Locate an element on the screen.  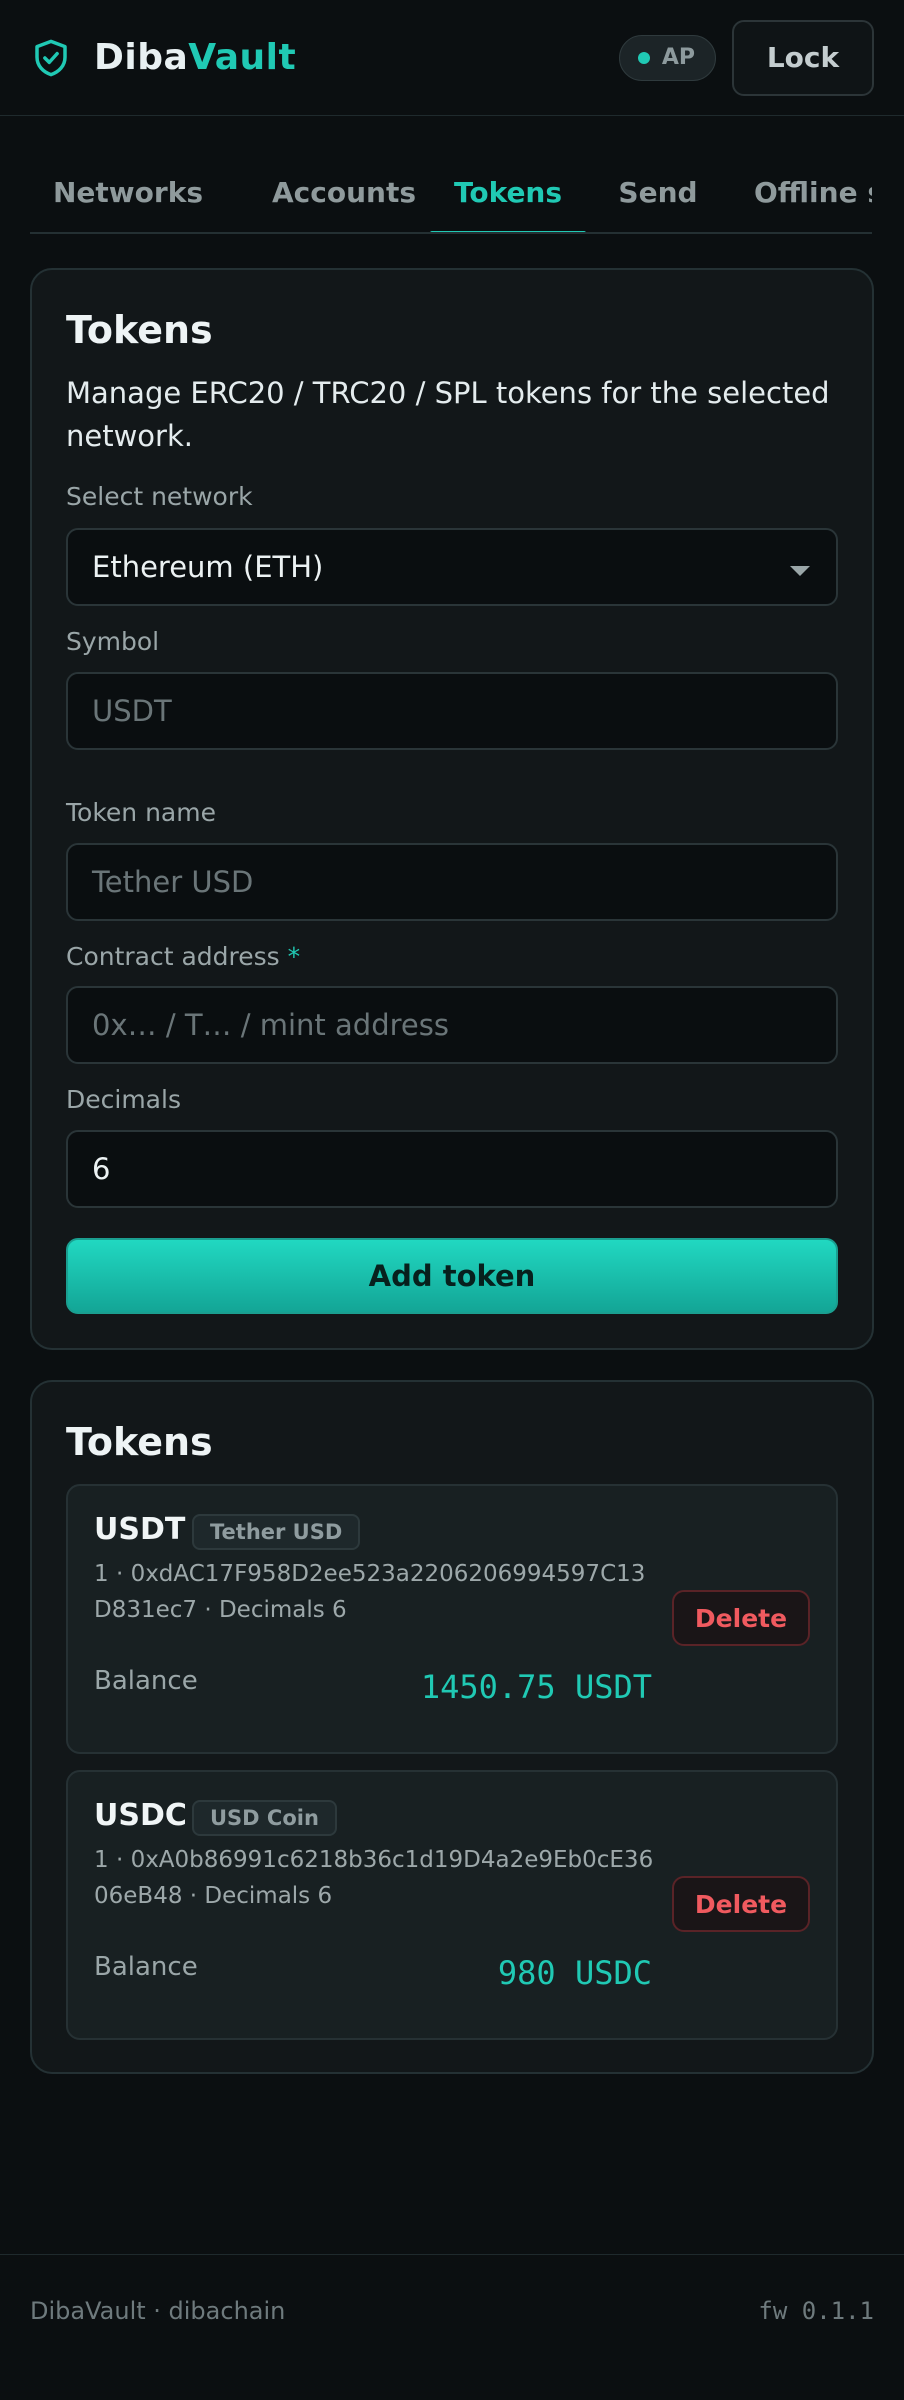
brand-part1: Diba is located at coordinates (141, 57).